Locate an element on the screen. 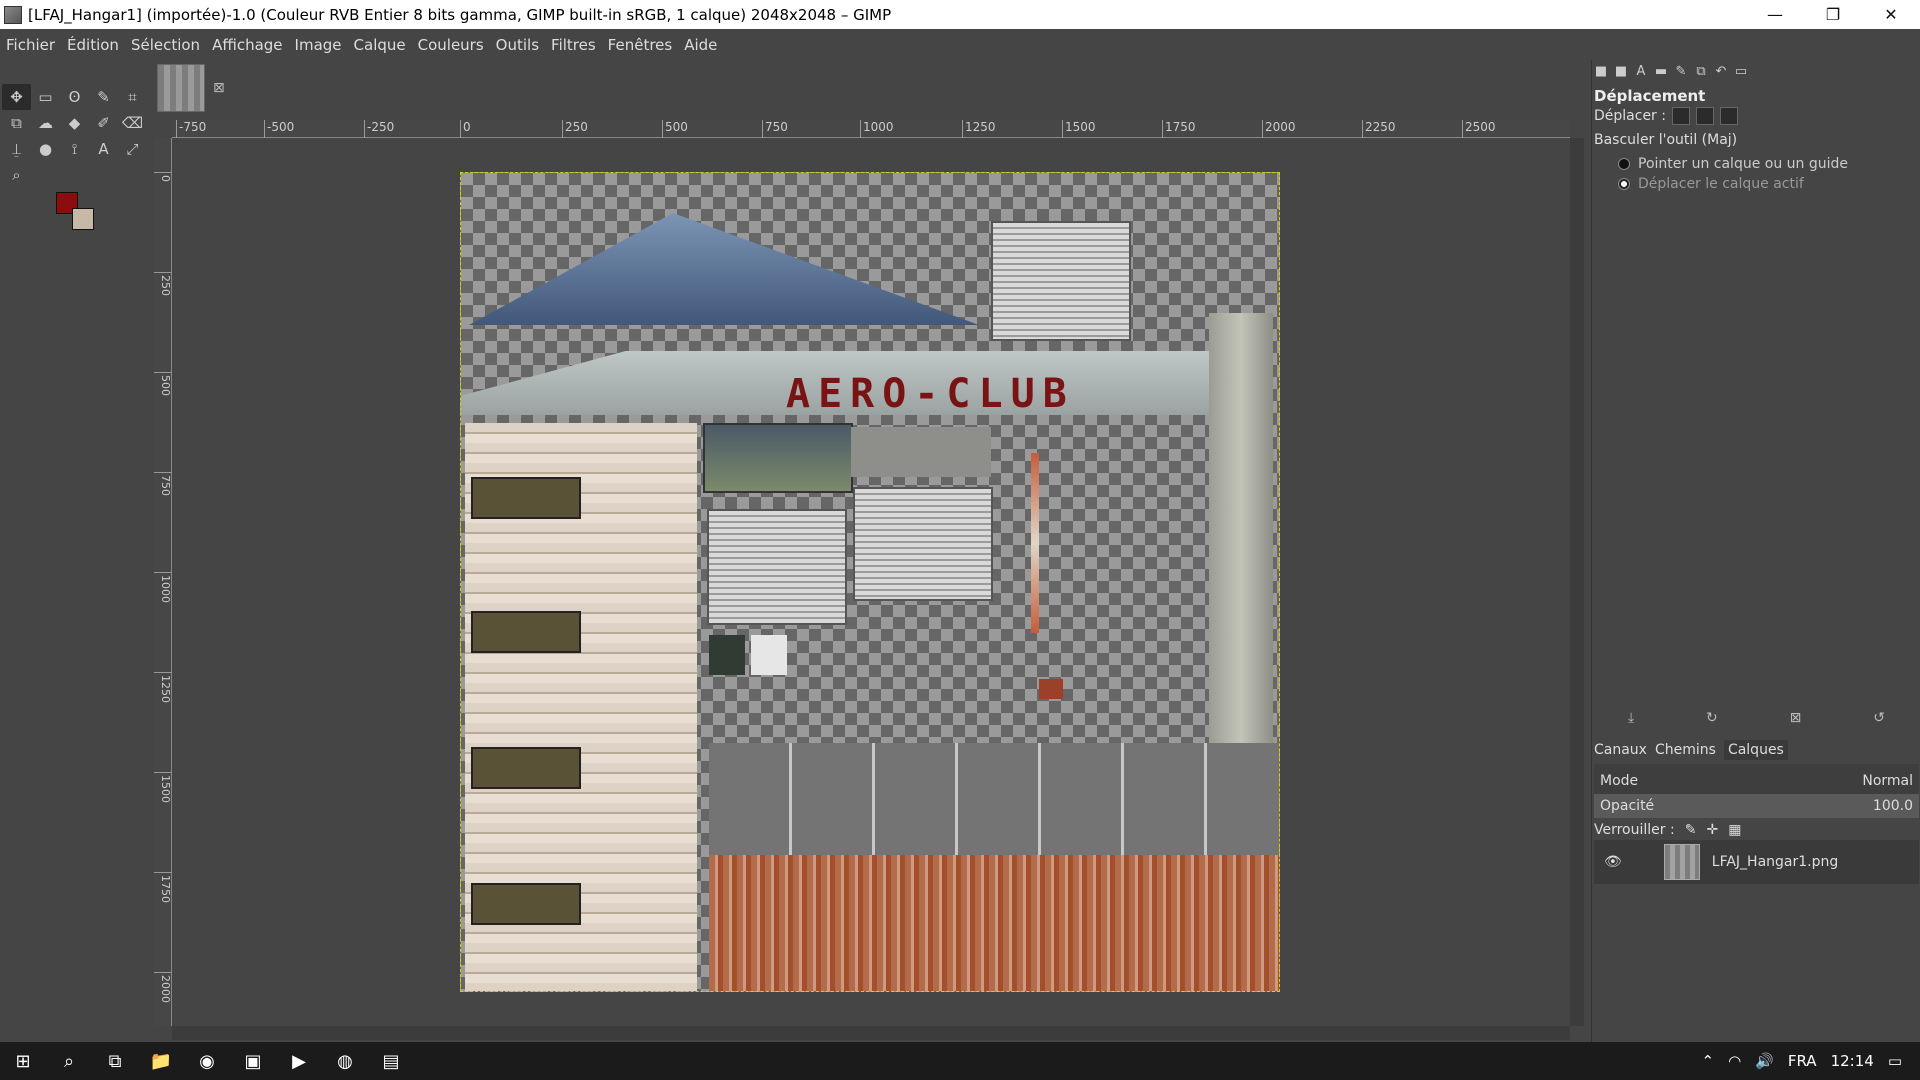 The height and width of the screenshot is (1080, 1920). delete-options-icon: ⊠ is located at coordinates (1796, 718).